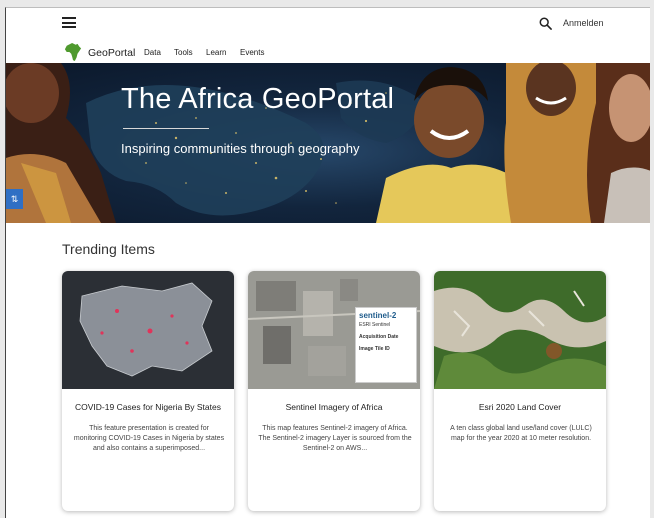 This screenshot has width=654, height=518. Describe the element at coordinates (378, 315) in the screenshot. I see `popup-heading: sentinel-2` at that location.